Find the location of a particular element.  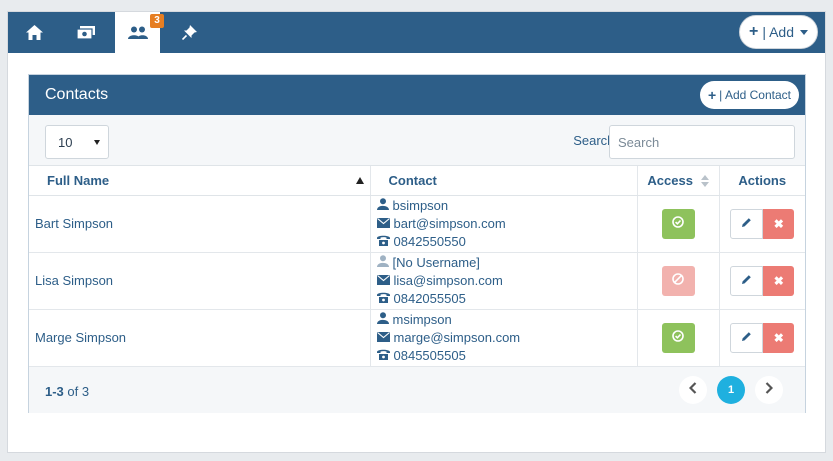

contact-full-name: Bart Simpson is located at coordinates (200, 224).